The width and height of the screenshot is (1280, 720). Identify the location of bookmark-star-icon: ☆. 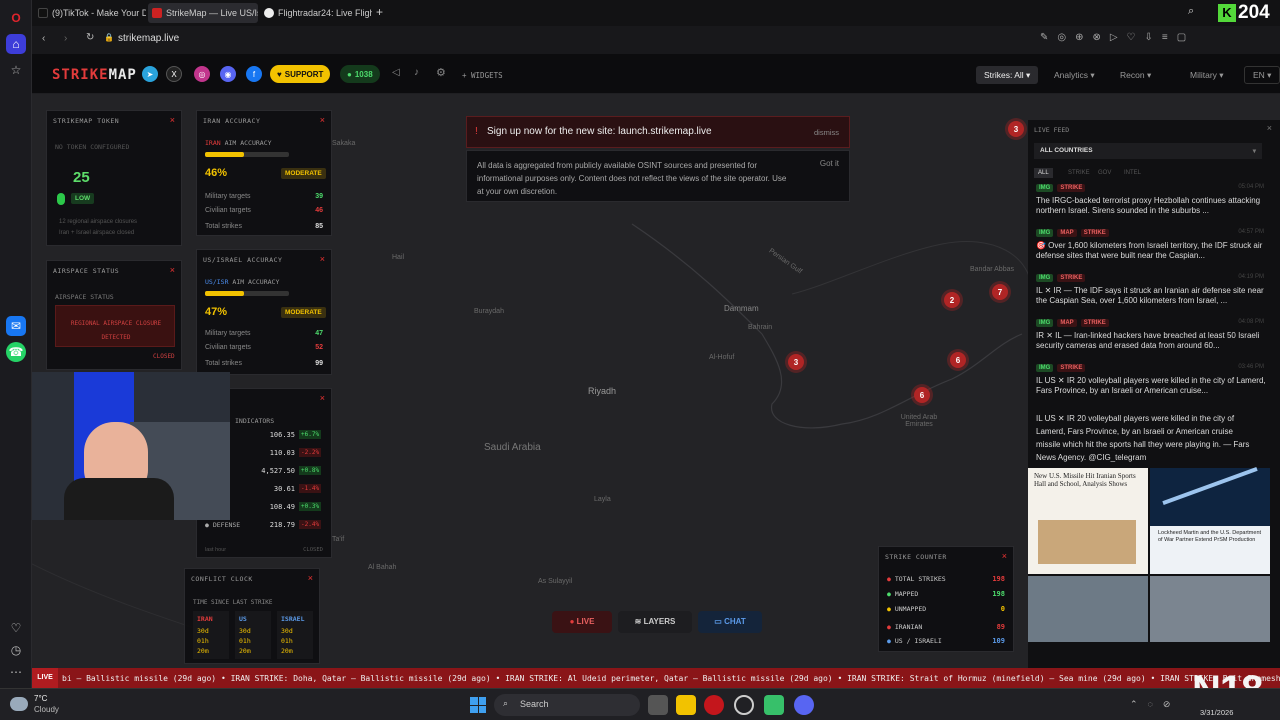
(16, 70).